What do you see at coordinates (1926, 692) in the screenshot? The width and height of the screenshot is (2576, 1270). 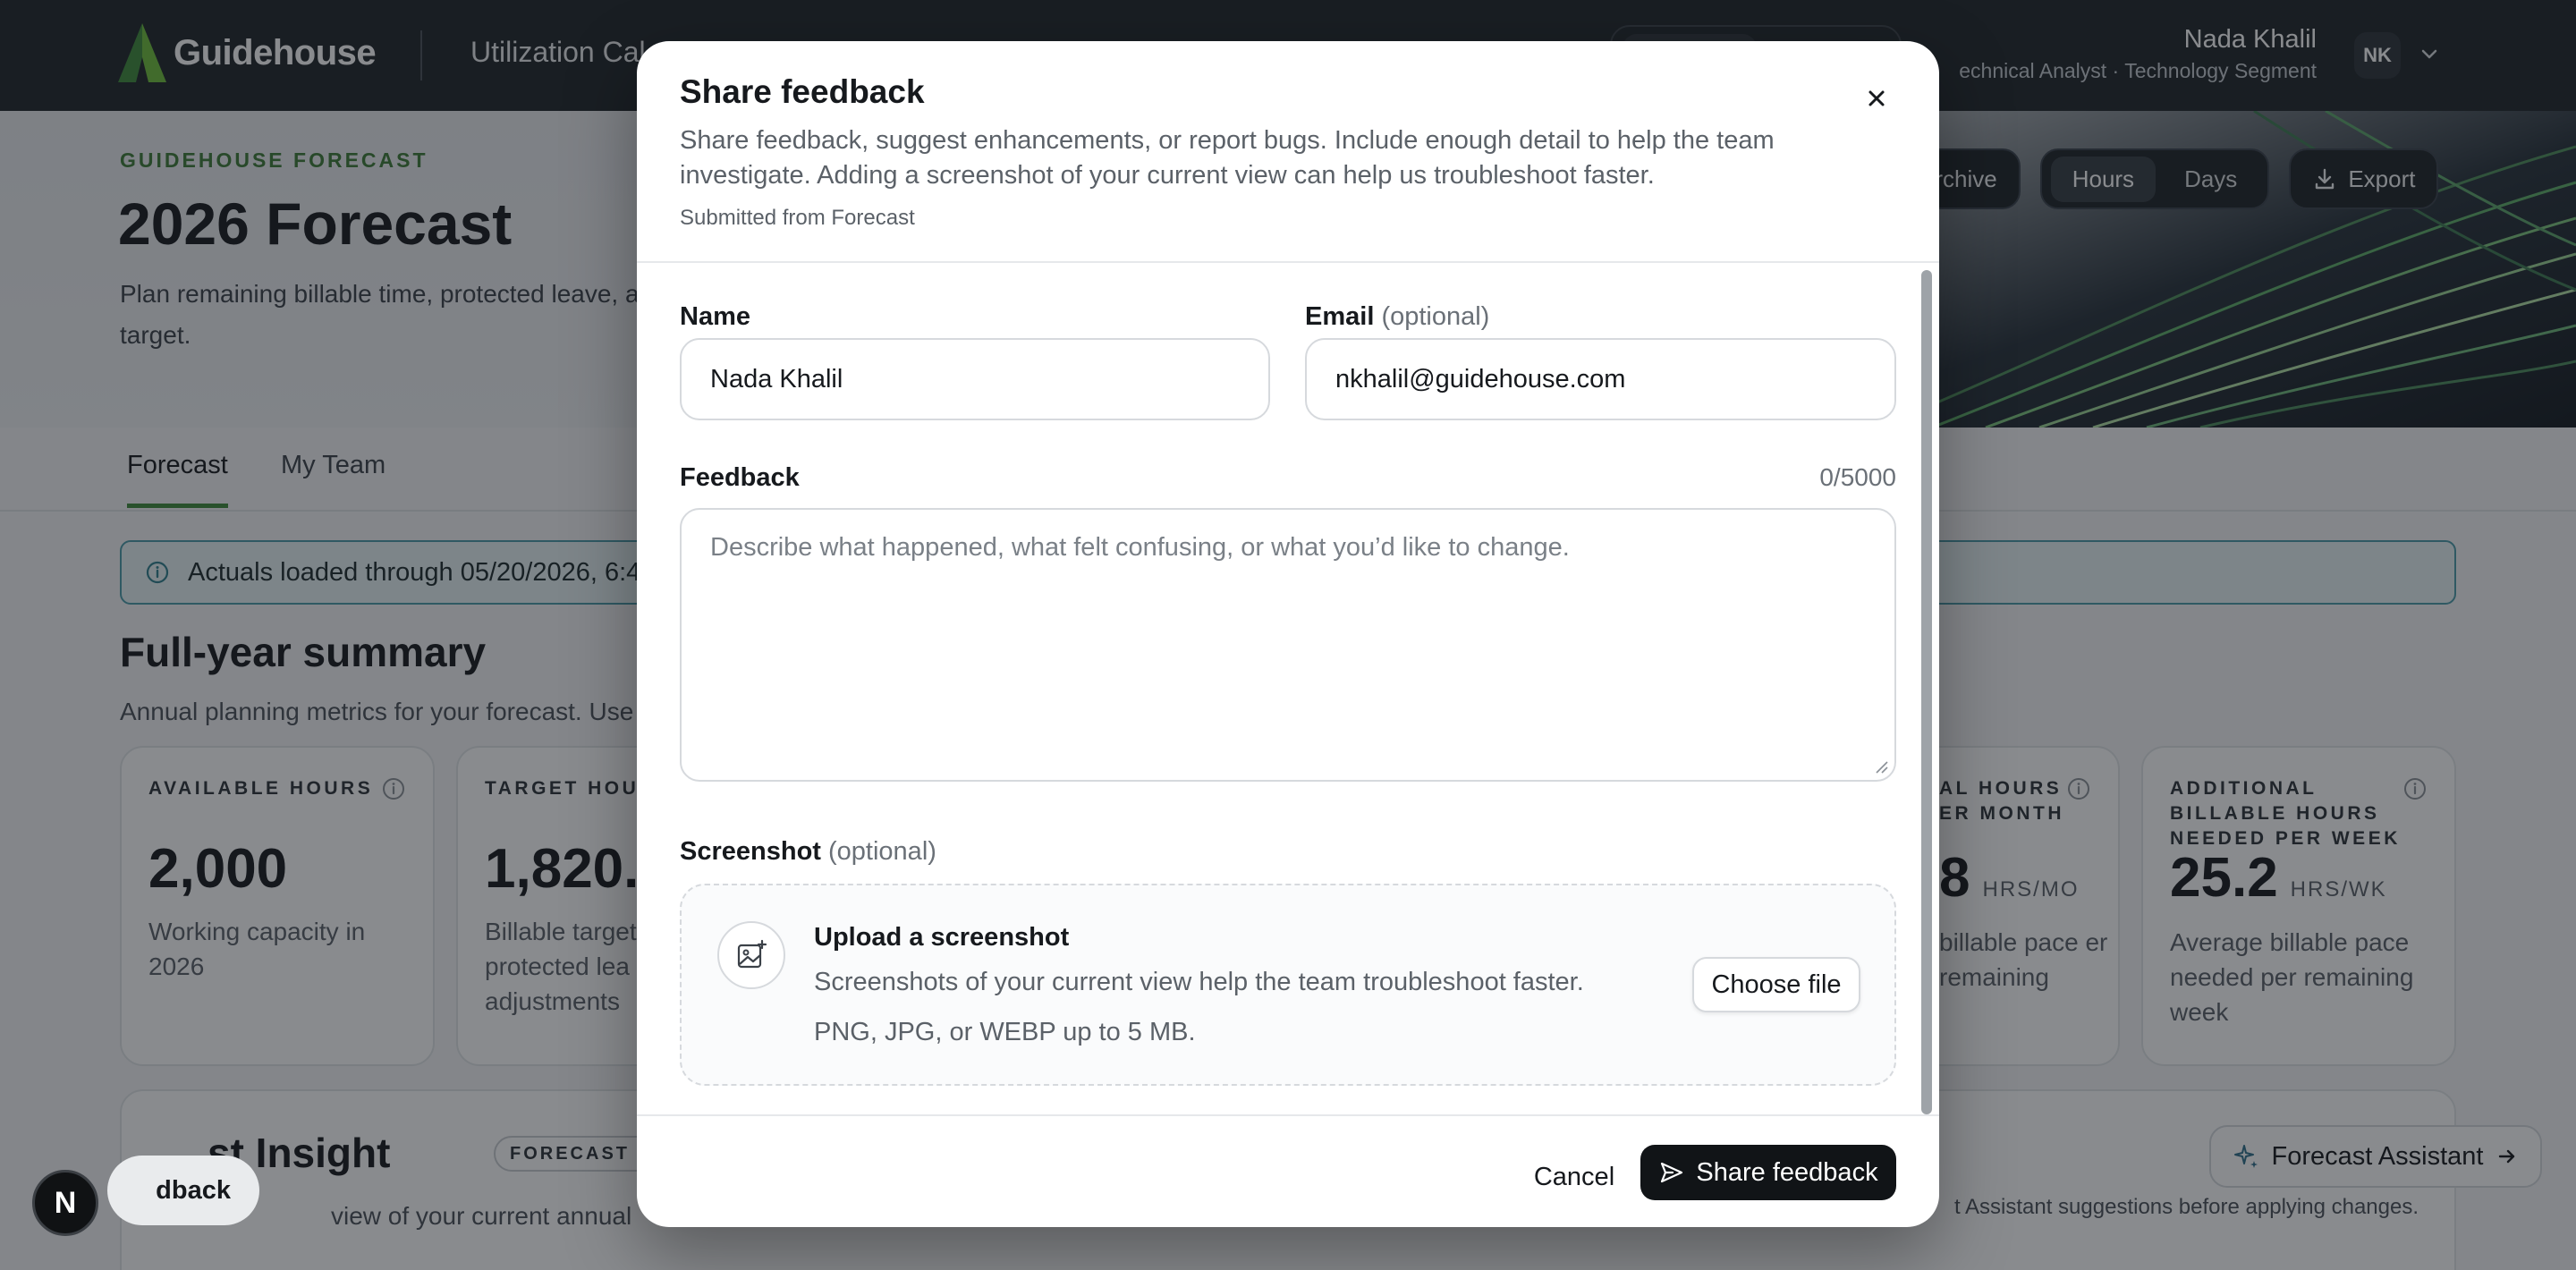 I see `dialog-scrollbar` at bounding box center [1926, 692].